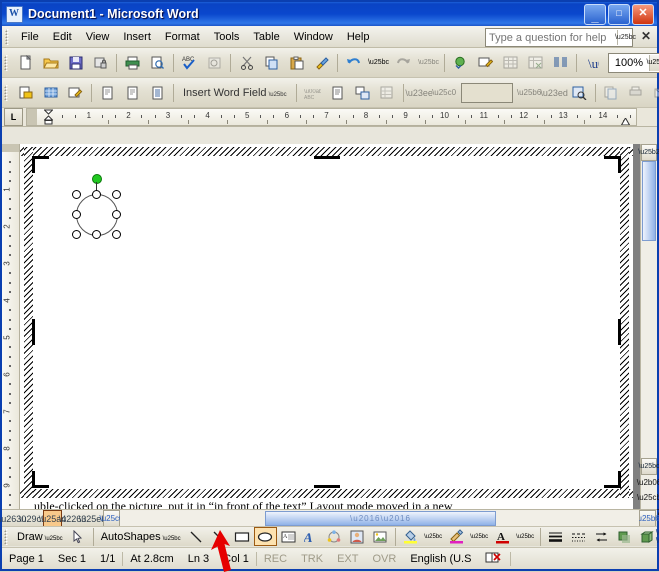  What do you see at coordinates (358, 37) in the screenshot?
I see `menu-help: Help` at bounding box center [358, 37].